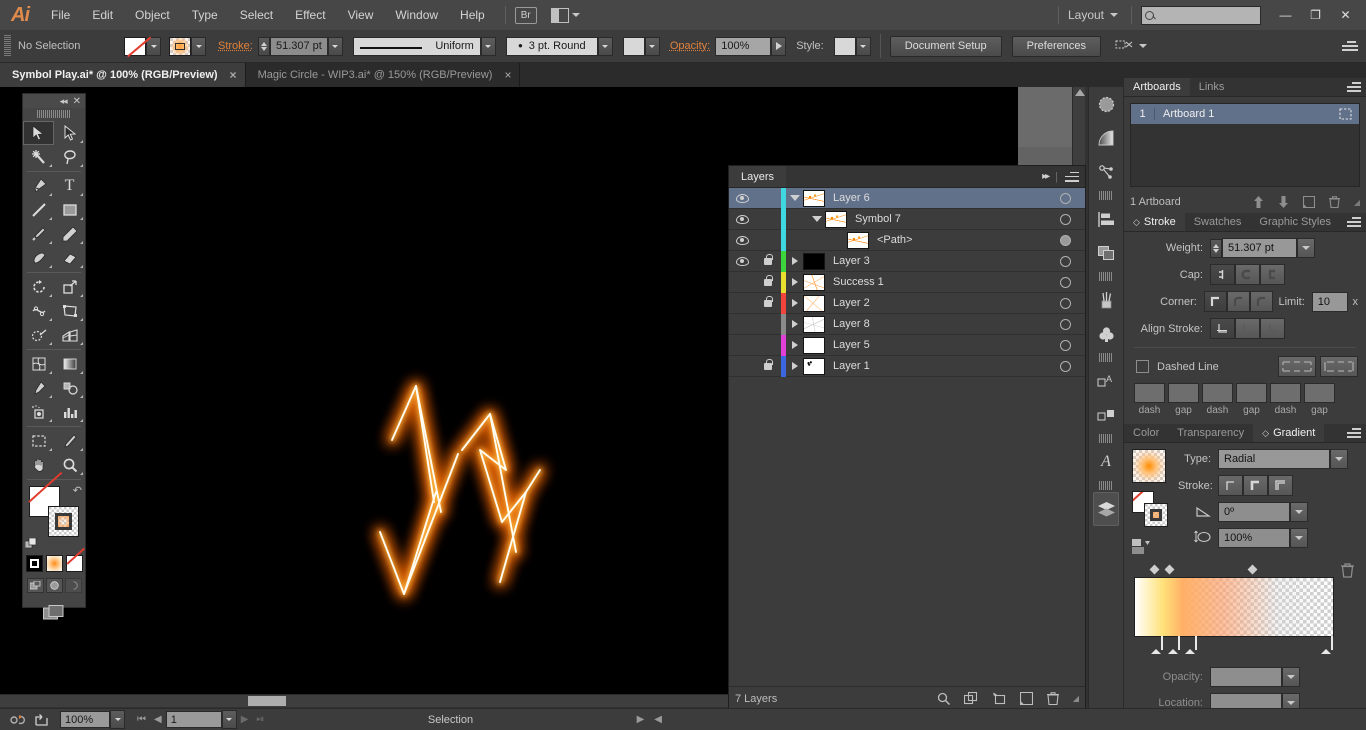 The width and height of the screenshot is (1366, 730). I want to click on layer-row: Symbol 7, so click(907, 219).